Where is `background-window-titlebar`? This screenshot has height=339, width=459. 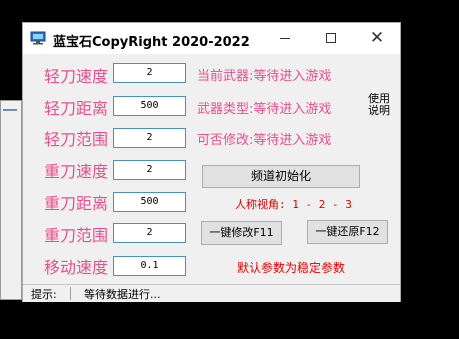
background-window-titlebar is located at coordinates (10, 115).